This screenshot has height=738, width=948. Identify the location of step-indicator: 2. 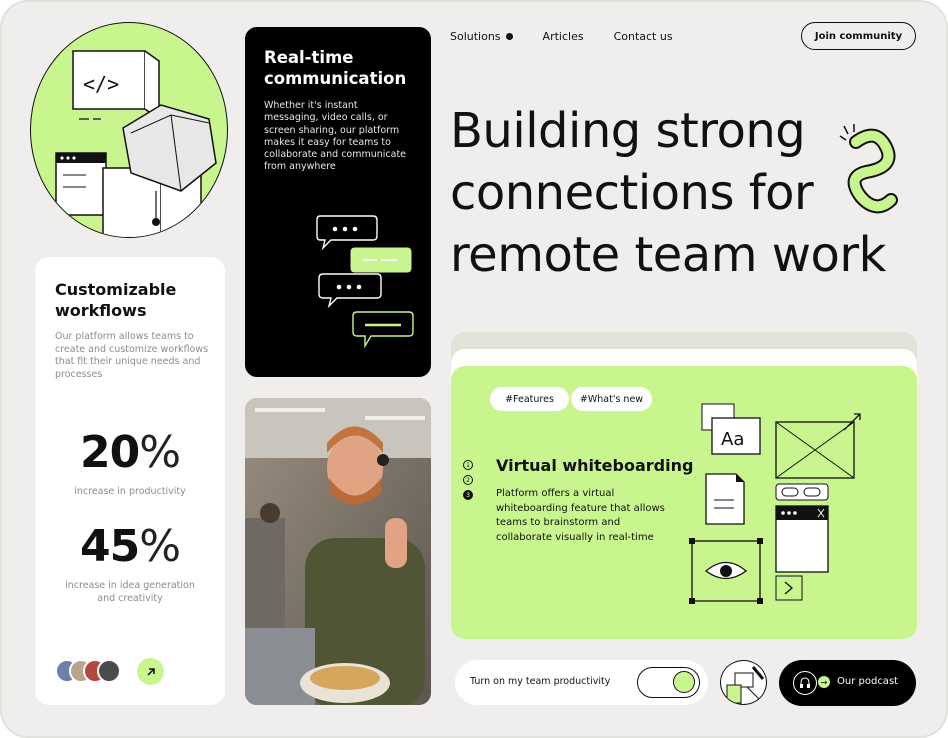
(468, 480).